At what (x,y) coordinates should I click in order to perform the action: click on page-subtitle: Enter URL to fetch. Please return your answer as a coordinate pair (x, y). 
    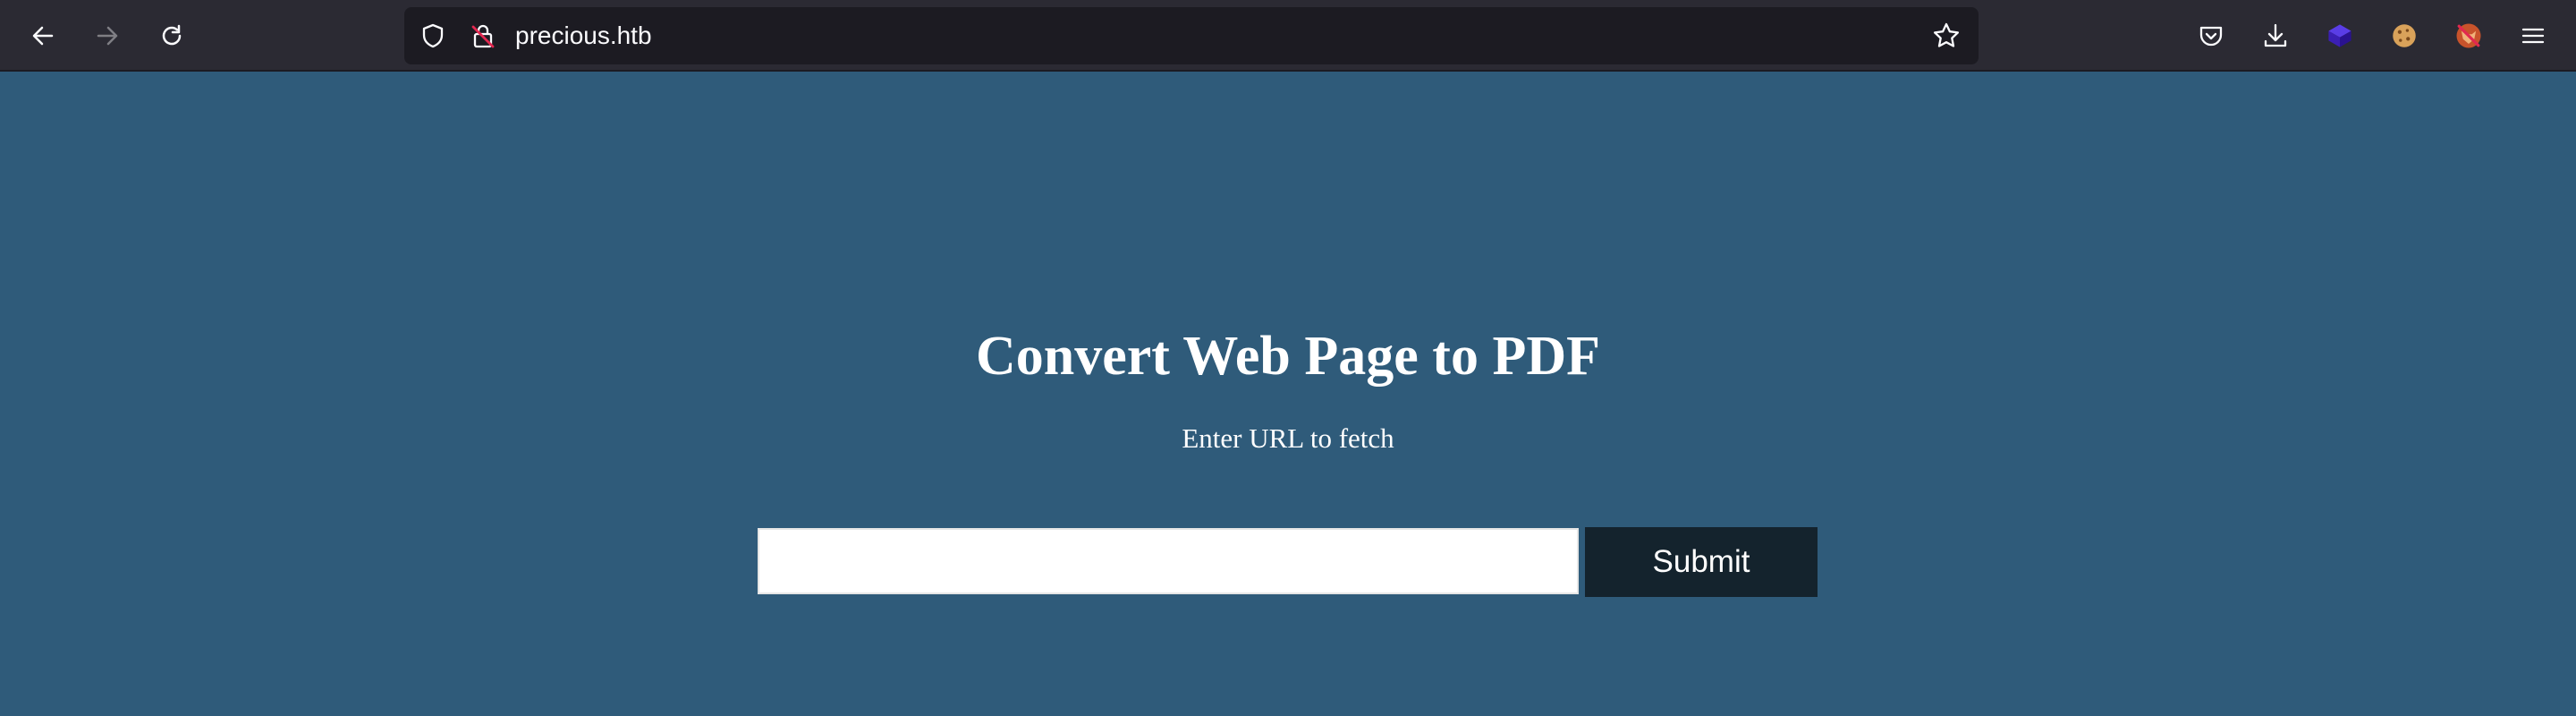
    Looking at the image, I should click on (1288, 438).